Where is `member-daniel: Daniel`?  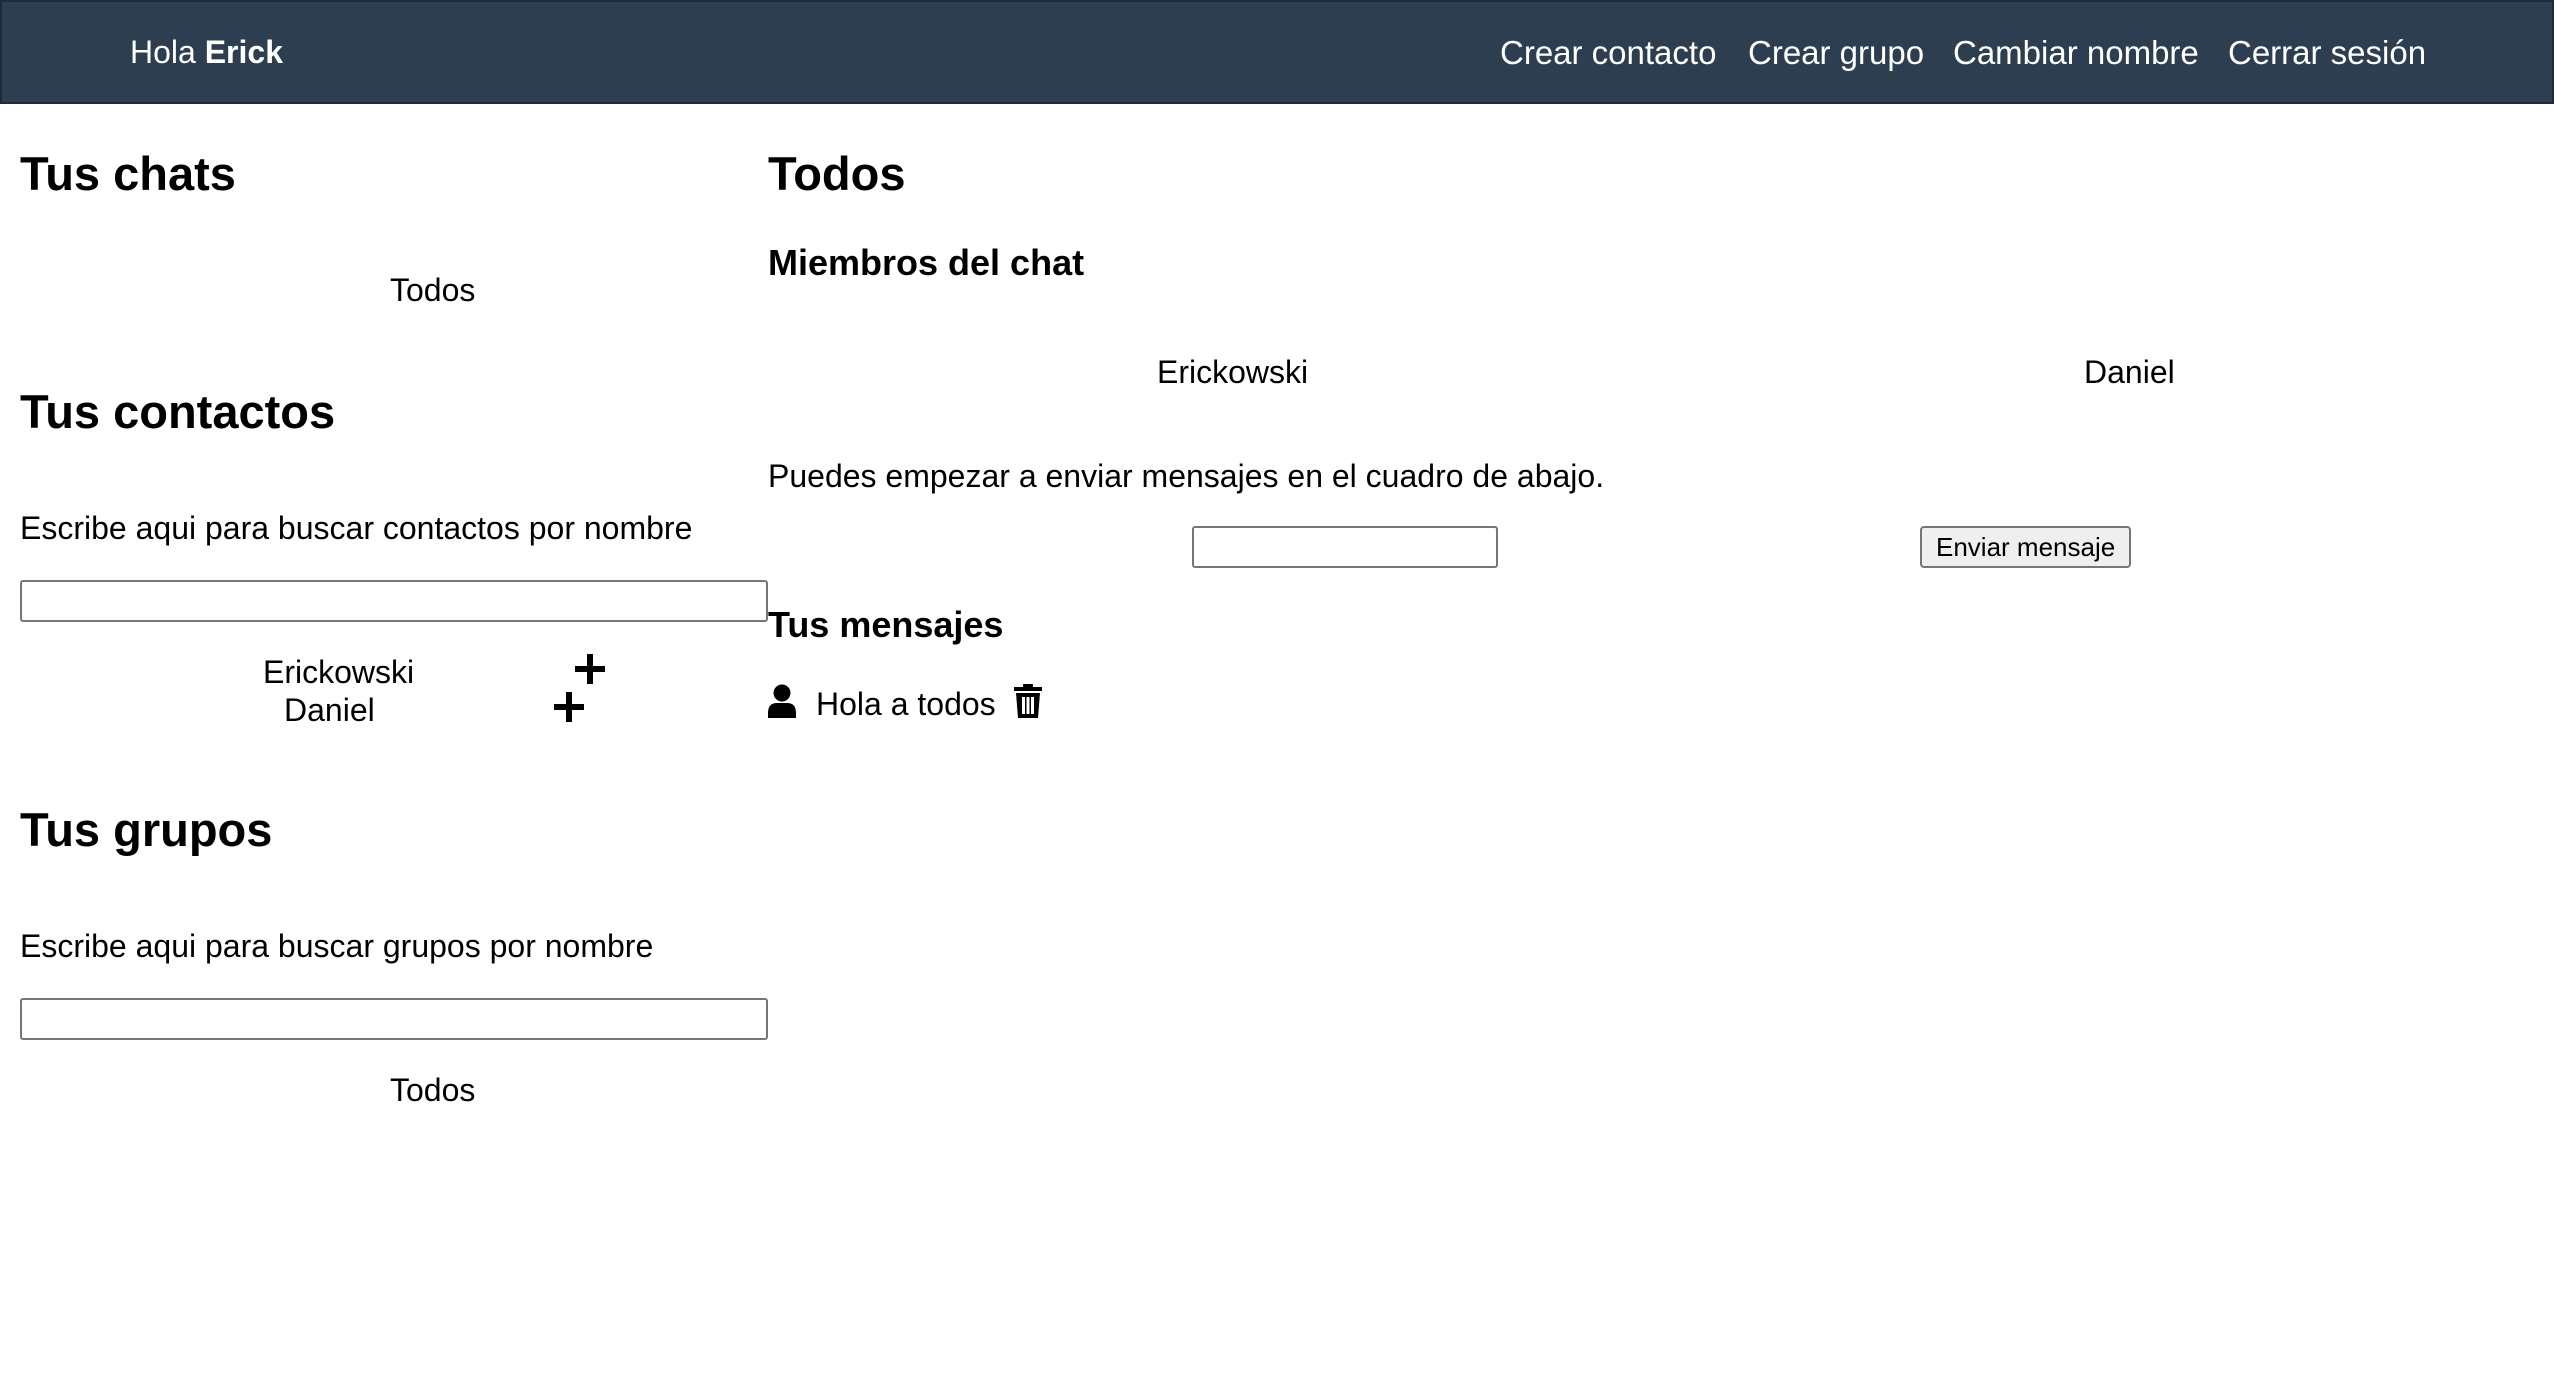 member-daniel: Daniel is located at coordinates (2129, 372).